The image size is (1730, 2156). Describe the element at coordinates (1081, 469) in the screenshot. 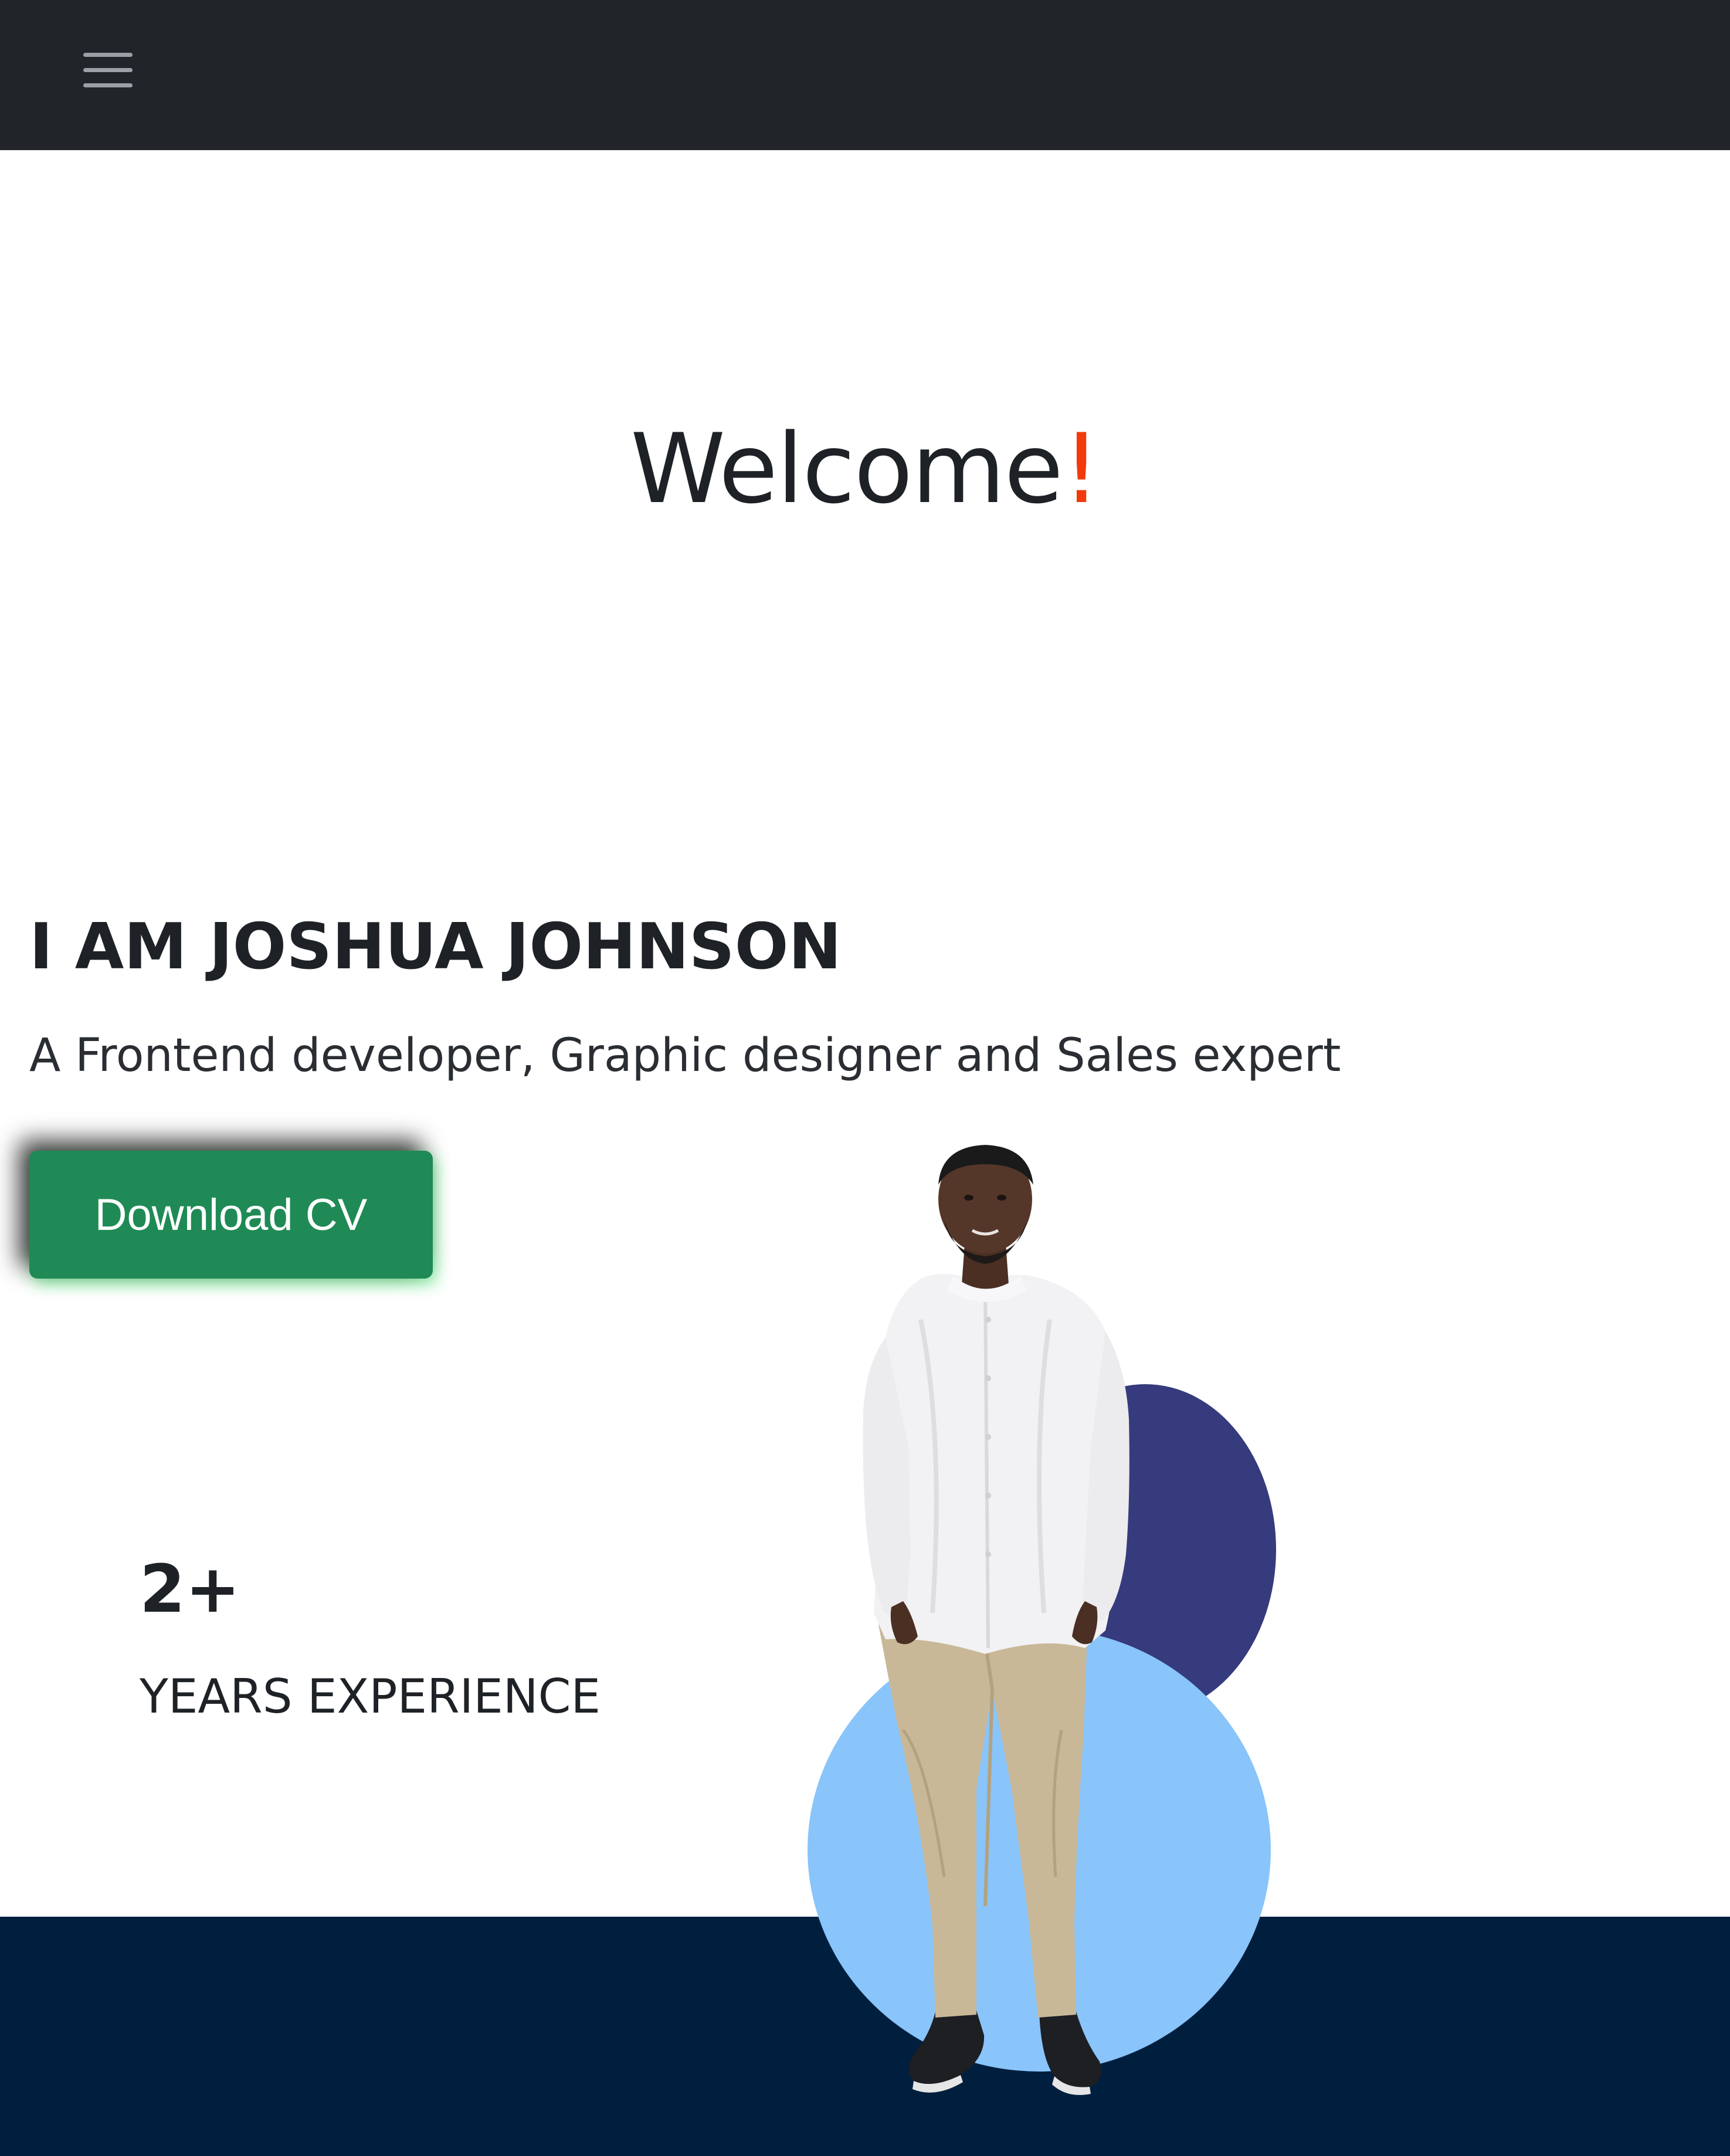

I see `welcome-exclamation: !` at that location.